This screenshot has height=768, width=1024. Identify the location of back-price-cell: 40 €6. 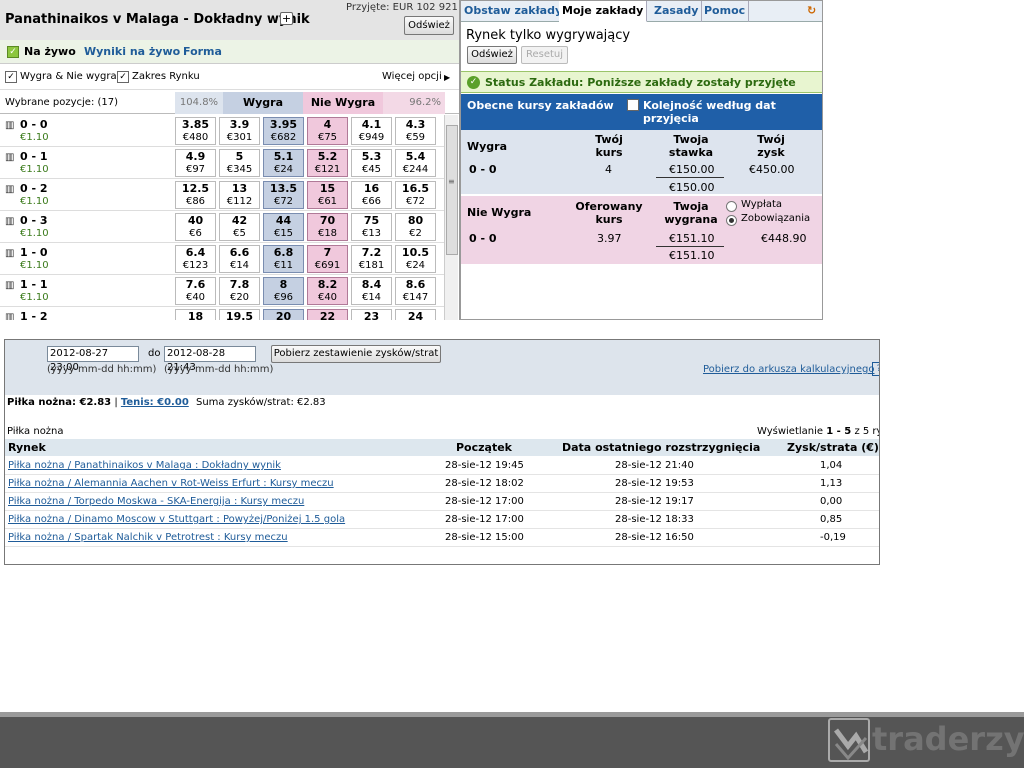
(195, 227).